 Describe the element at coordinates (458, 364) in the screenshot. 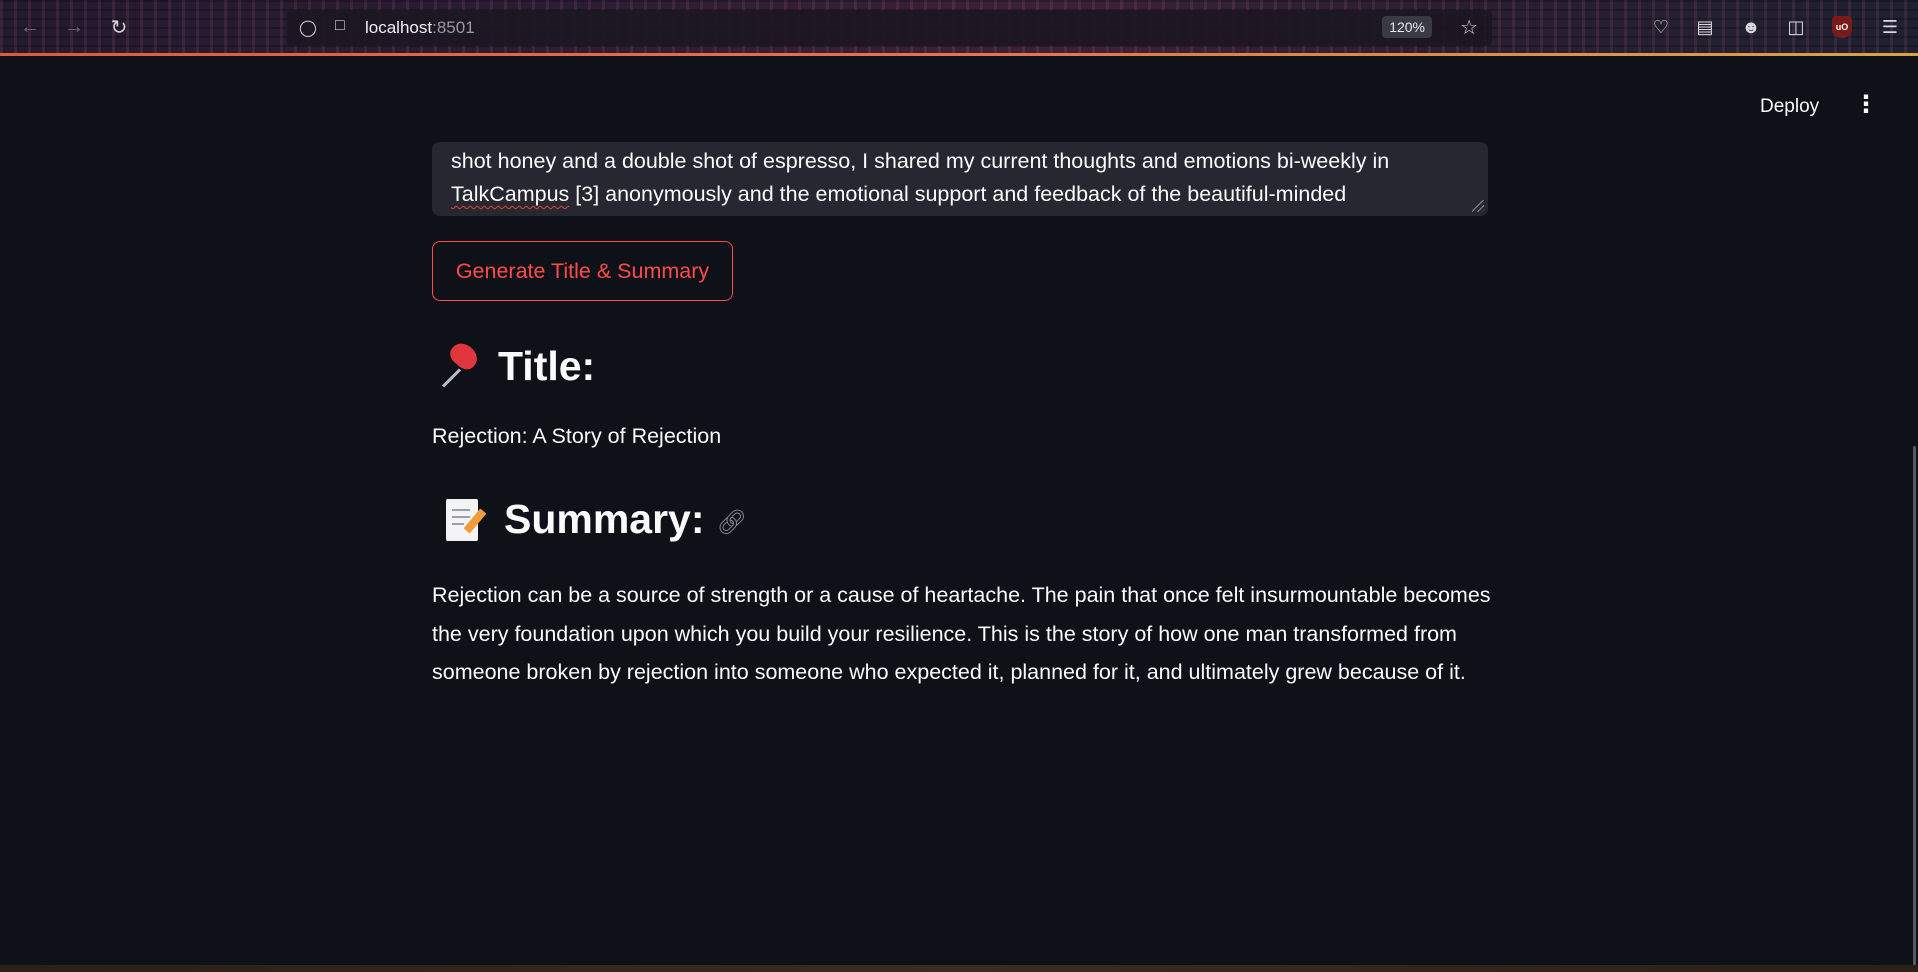

I see `pushpin-icon` at that location.